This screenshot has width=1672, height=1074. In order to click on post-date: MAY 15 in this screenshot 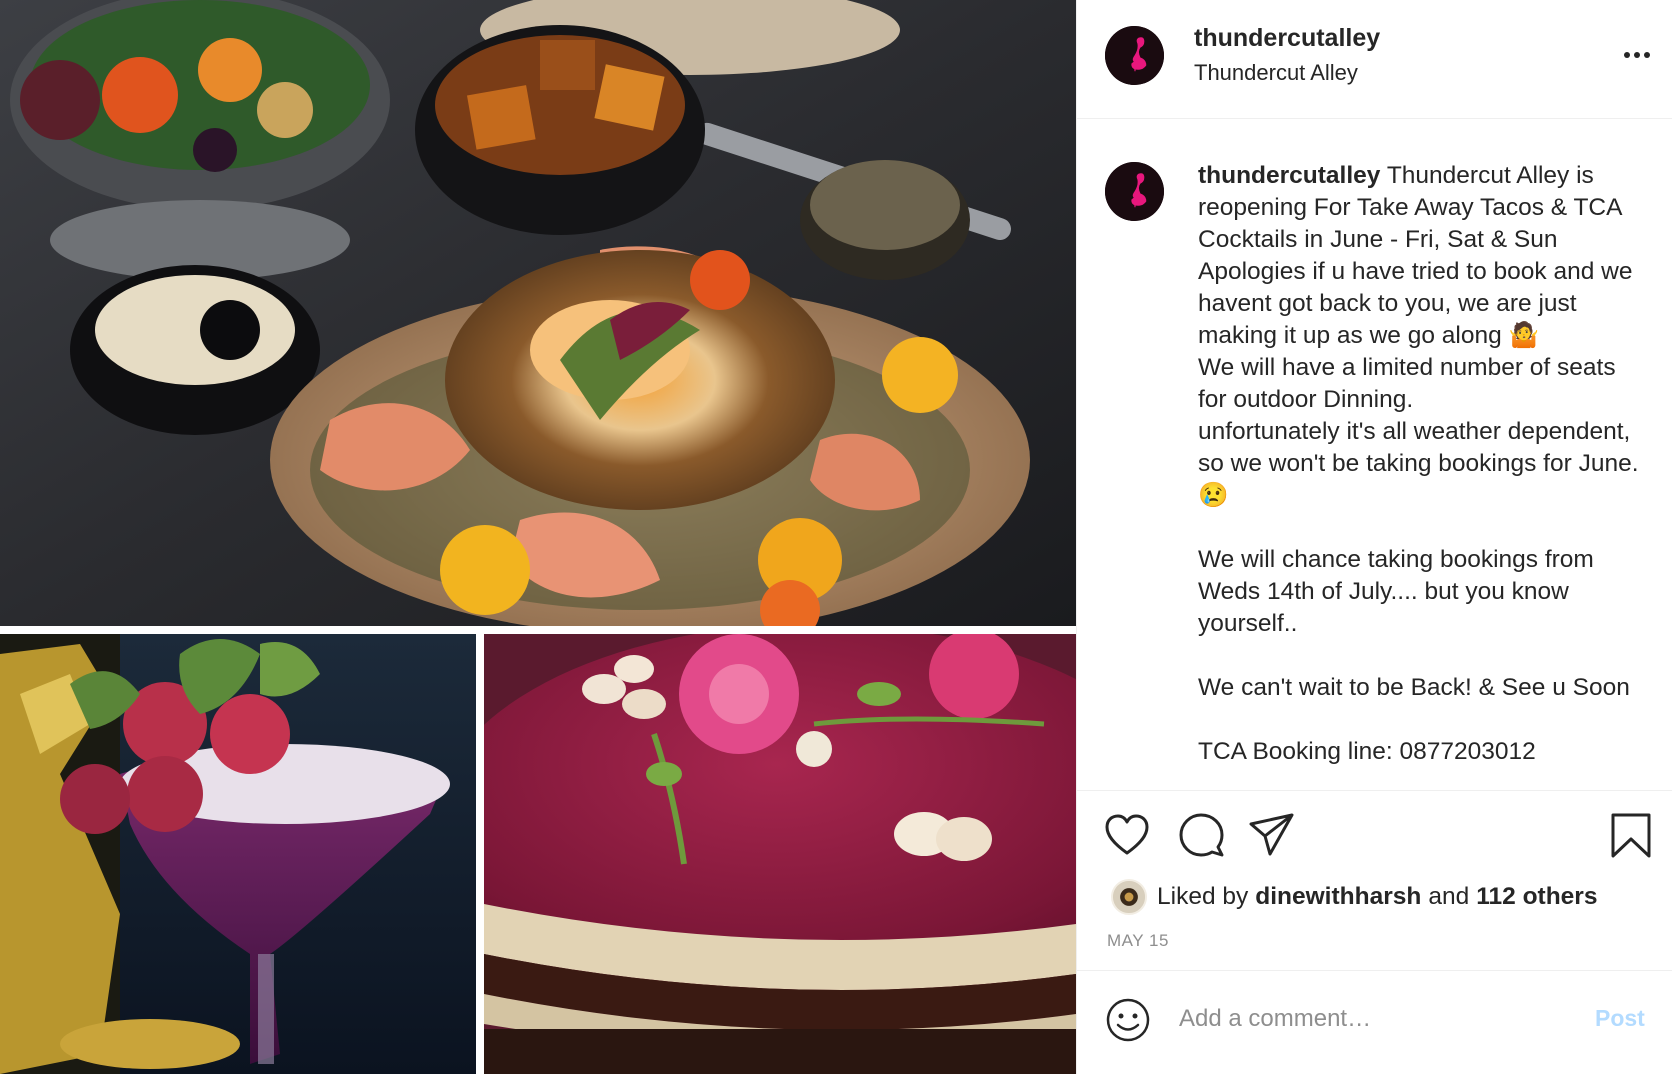, I will do `click(1138, 941)`.